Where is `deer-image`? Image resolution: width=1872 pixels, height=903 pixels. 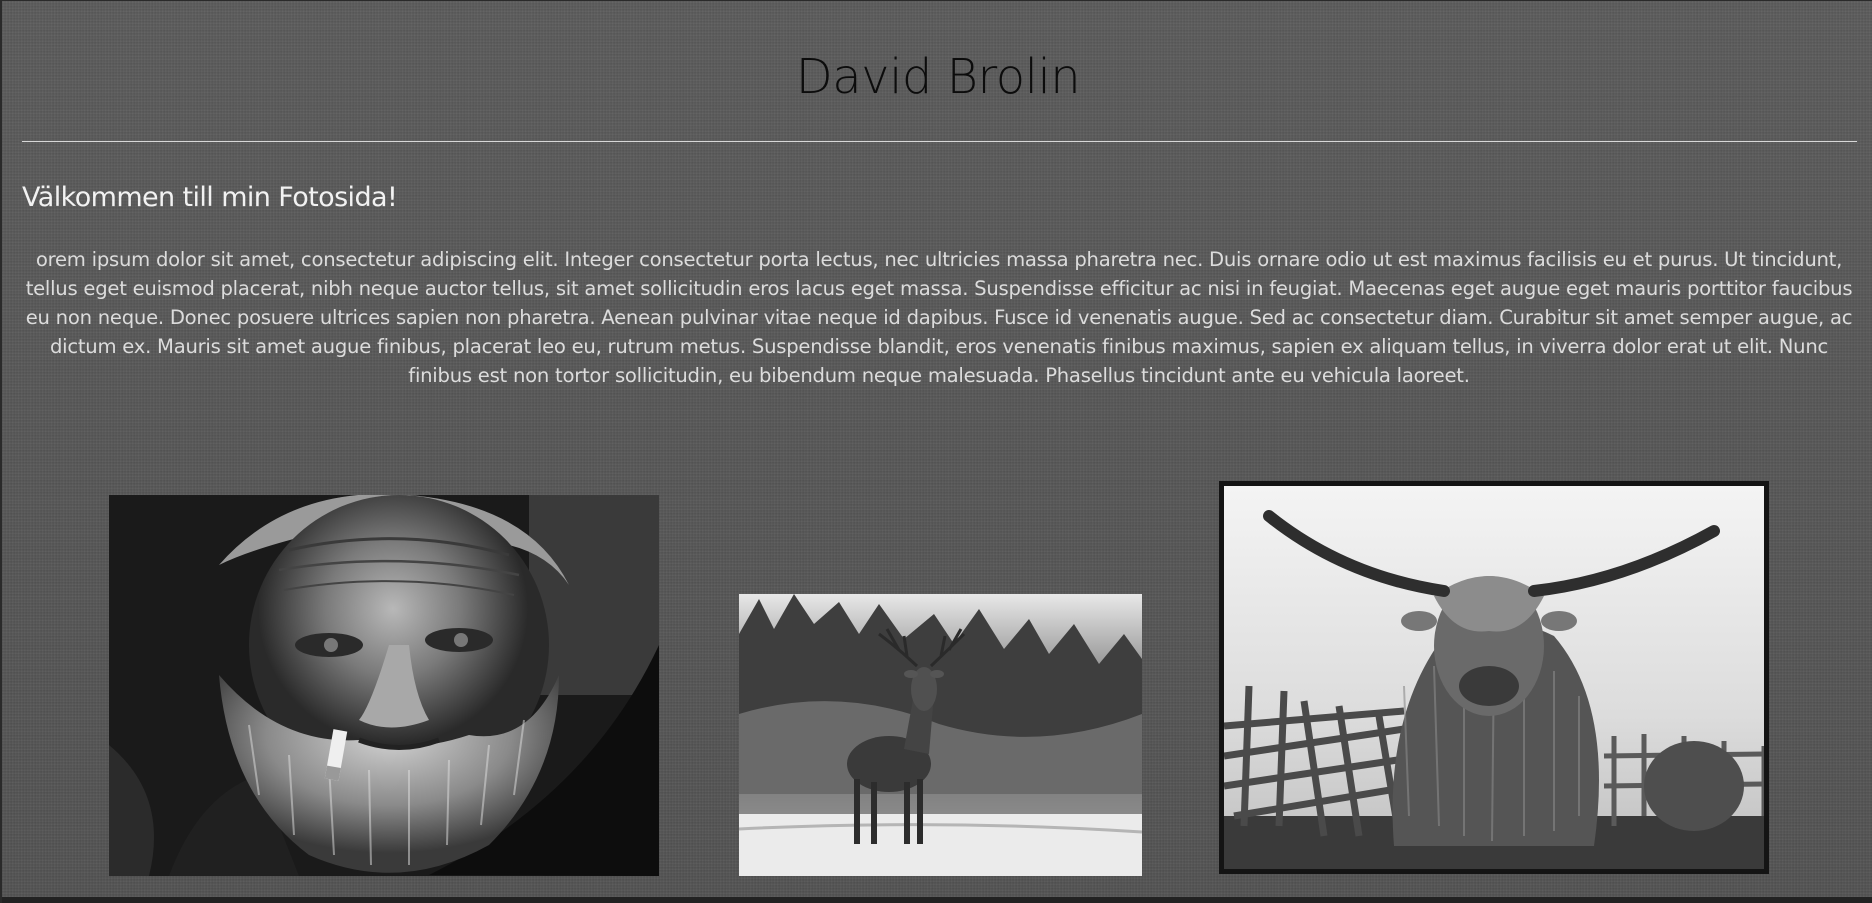 deer-image is located at coordinates (940, 735).